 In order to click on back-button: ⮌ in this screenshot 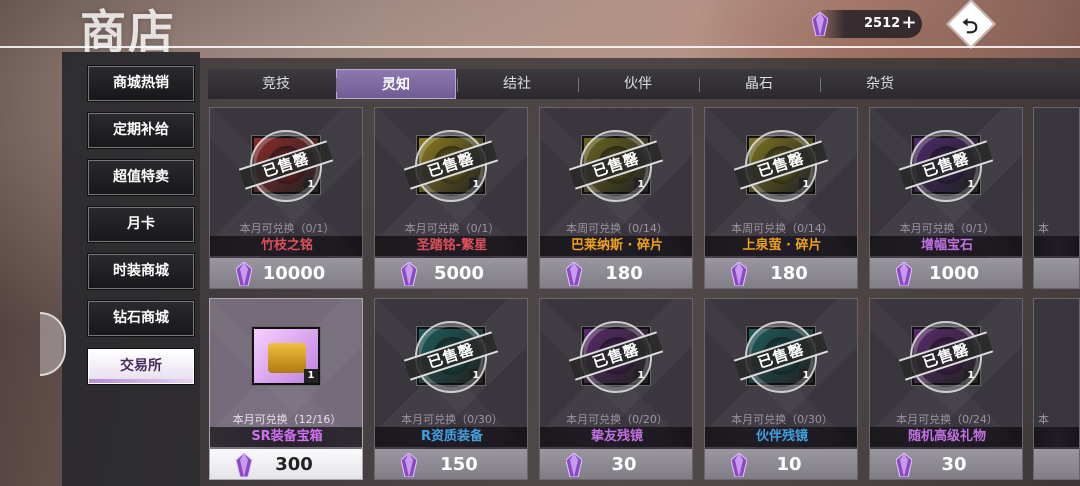, I will do `click(971, 24)`.